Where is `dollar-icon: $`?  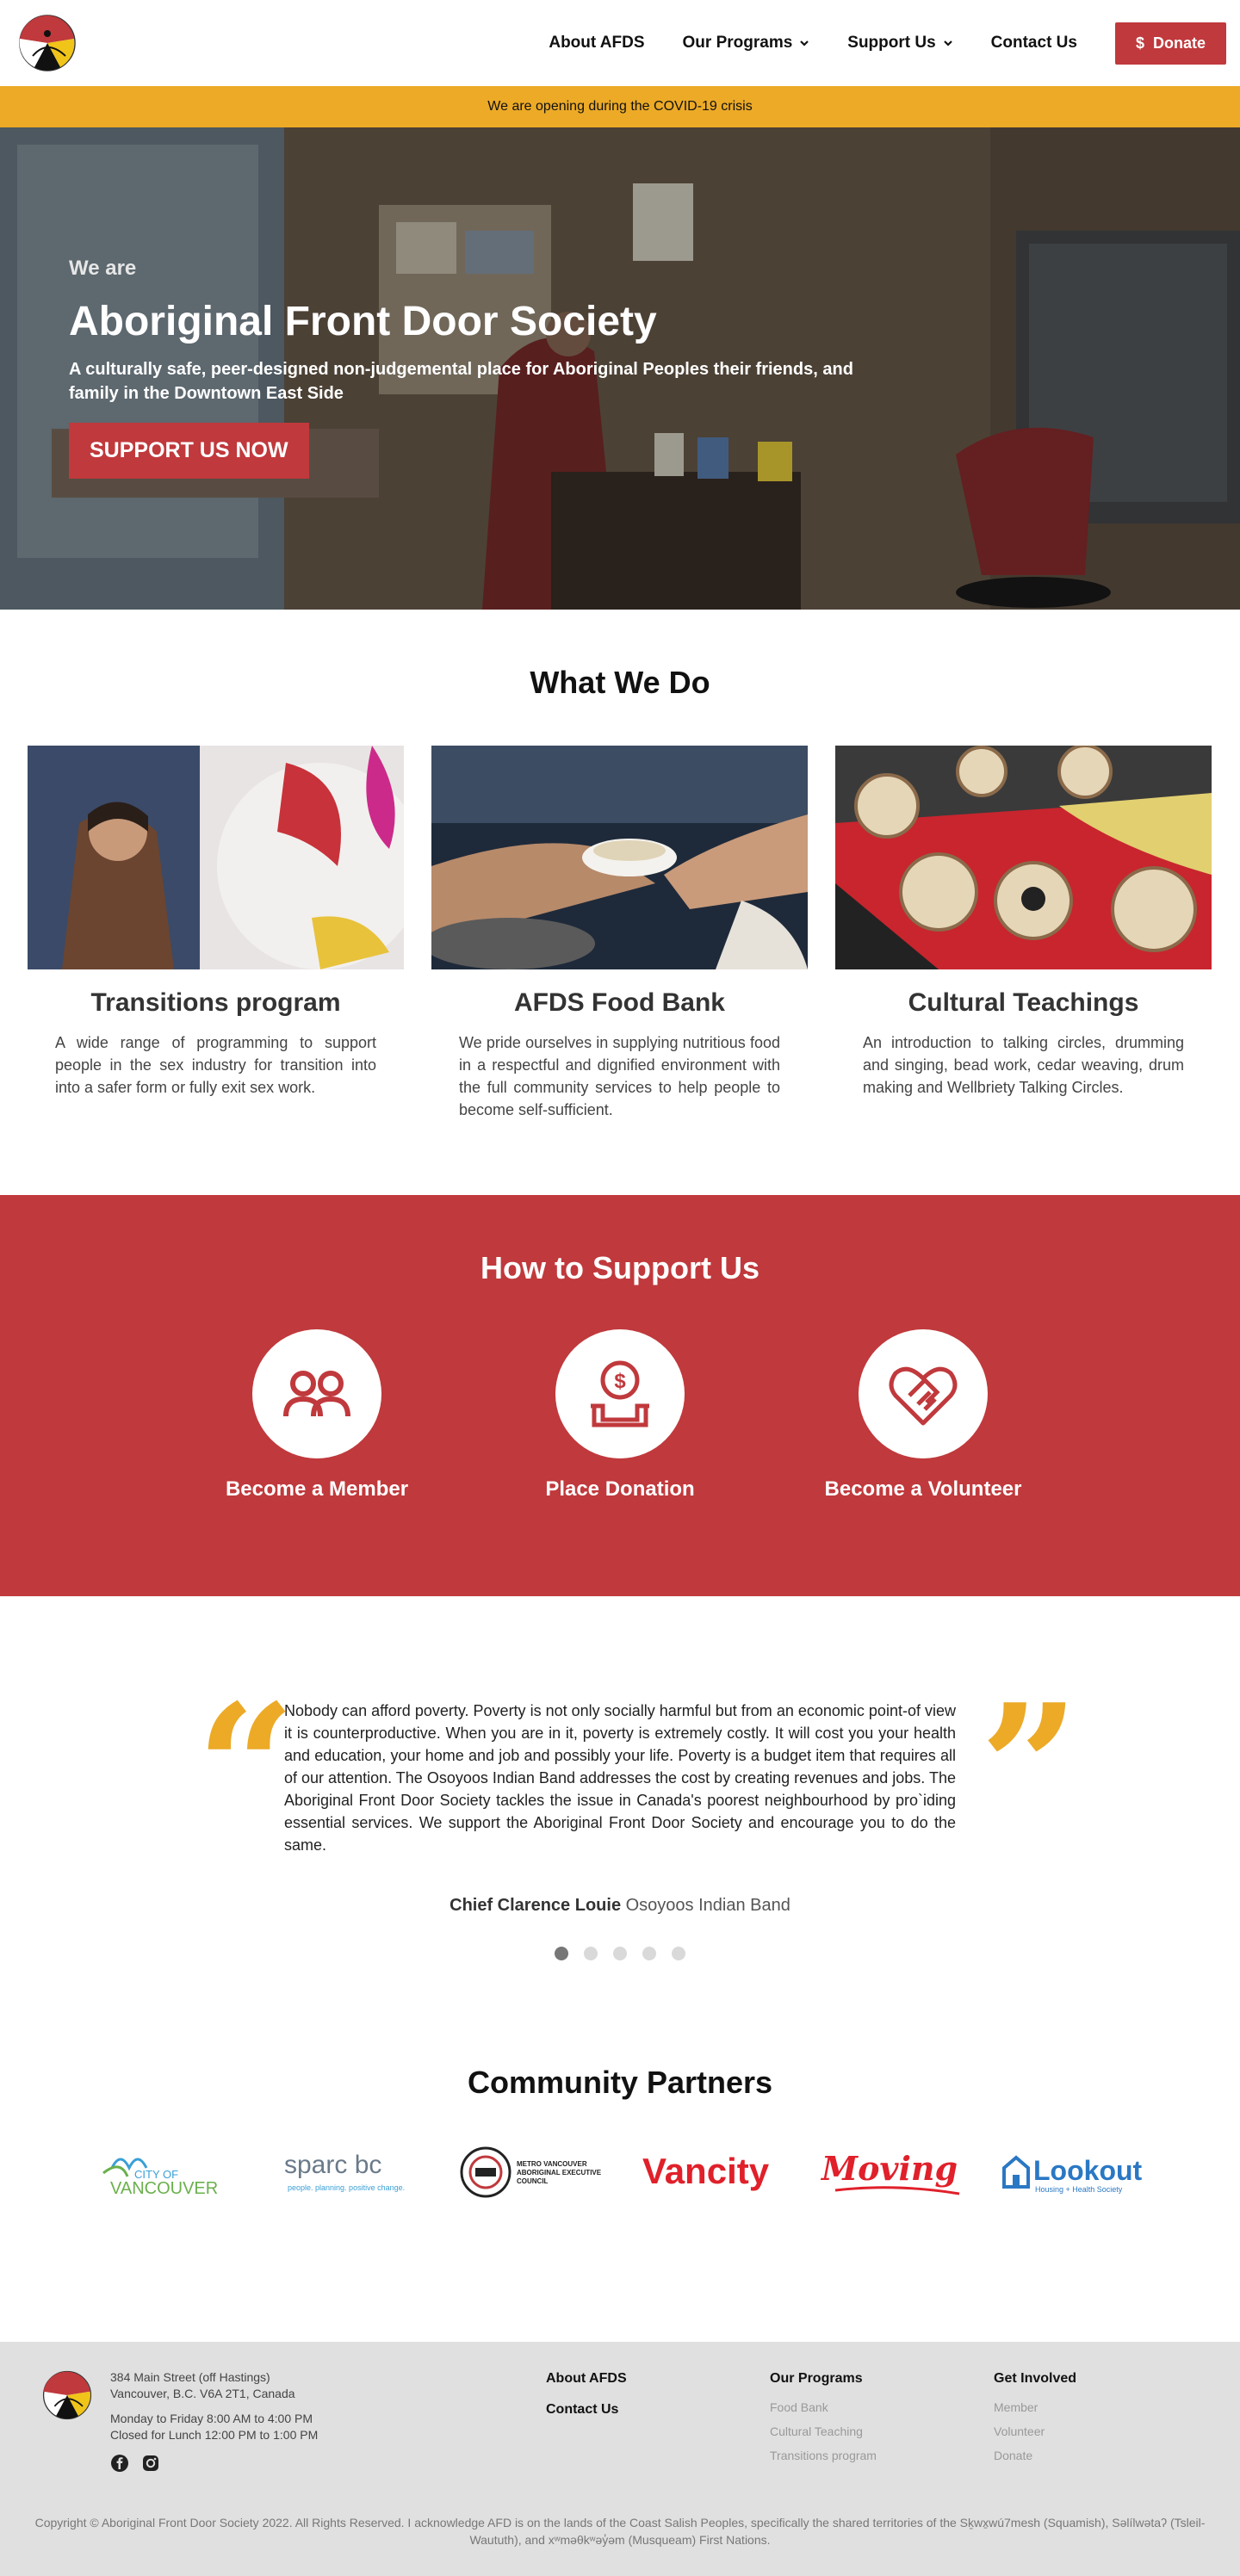
dollar-icon: $ is located at coordinates (1140, 43).